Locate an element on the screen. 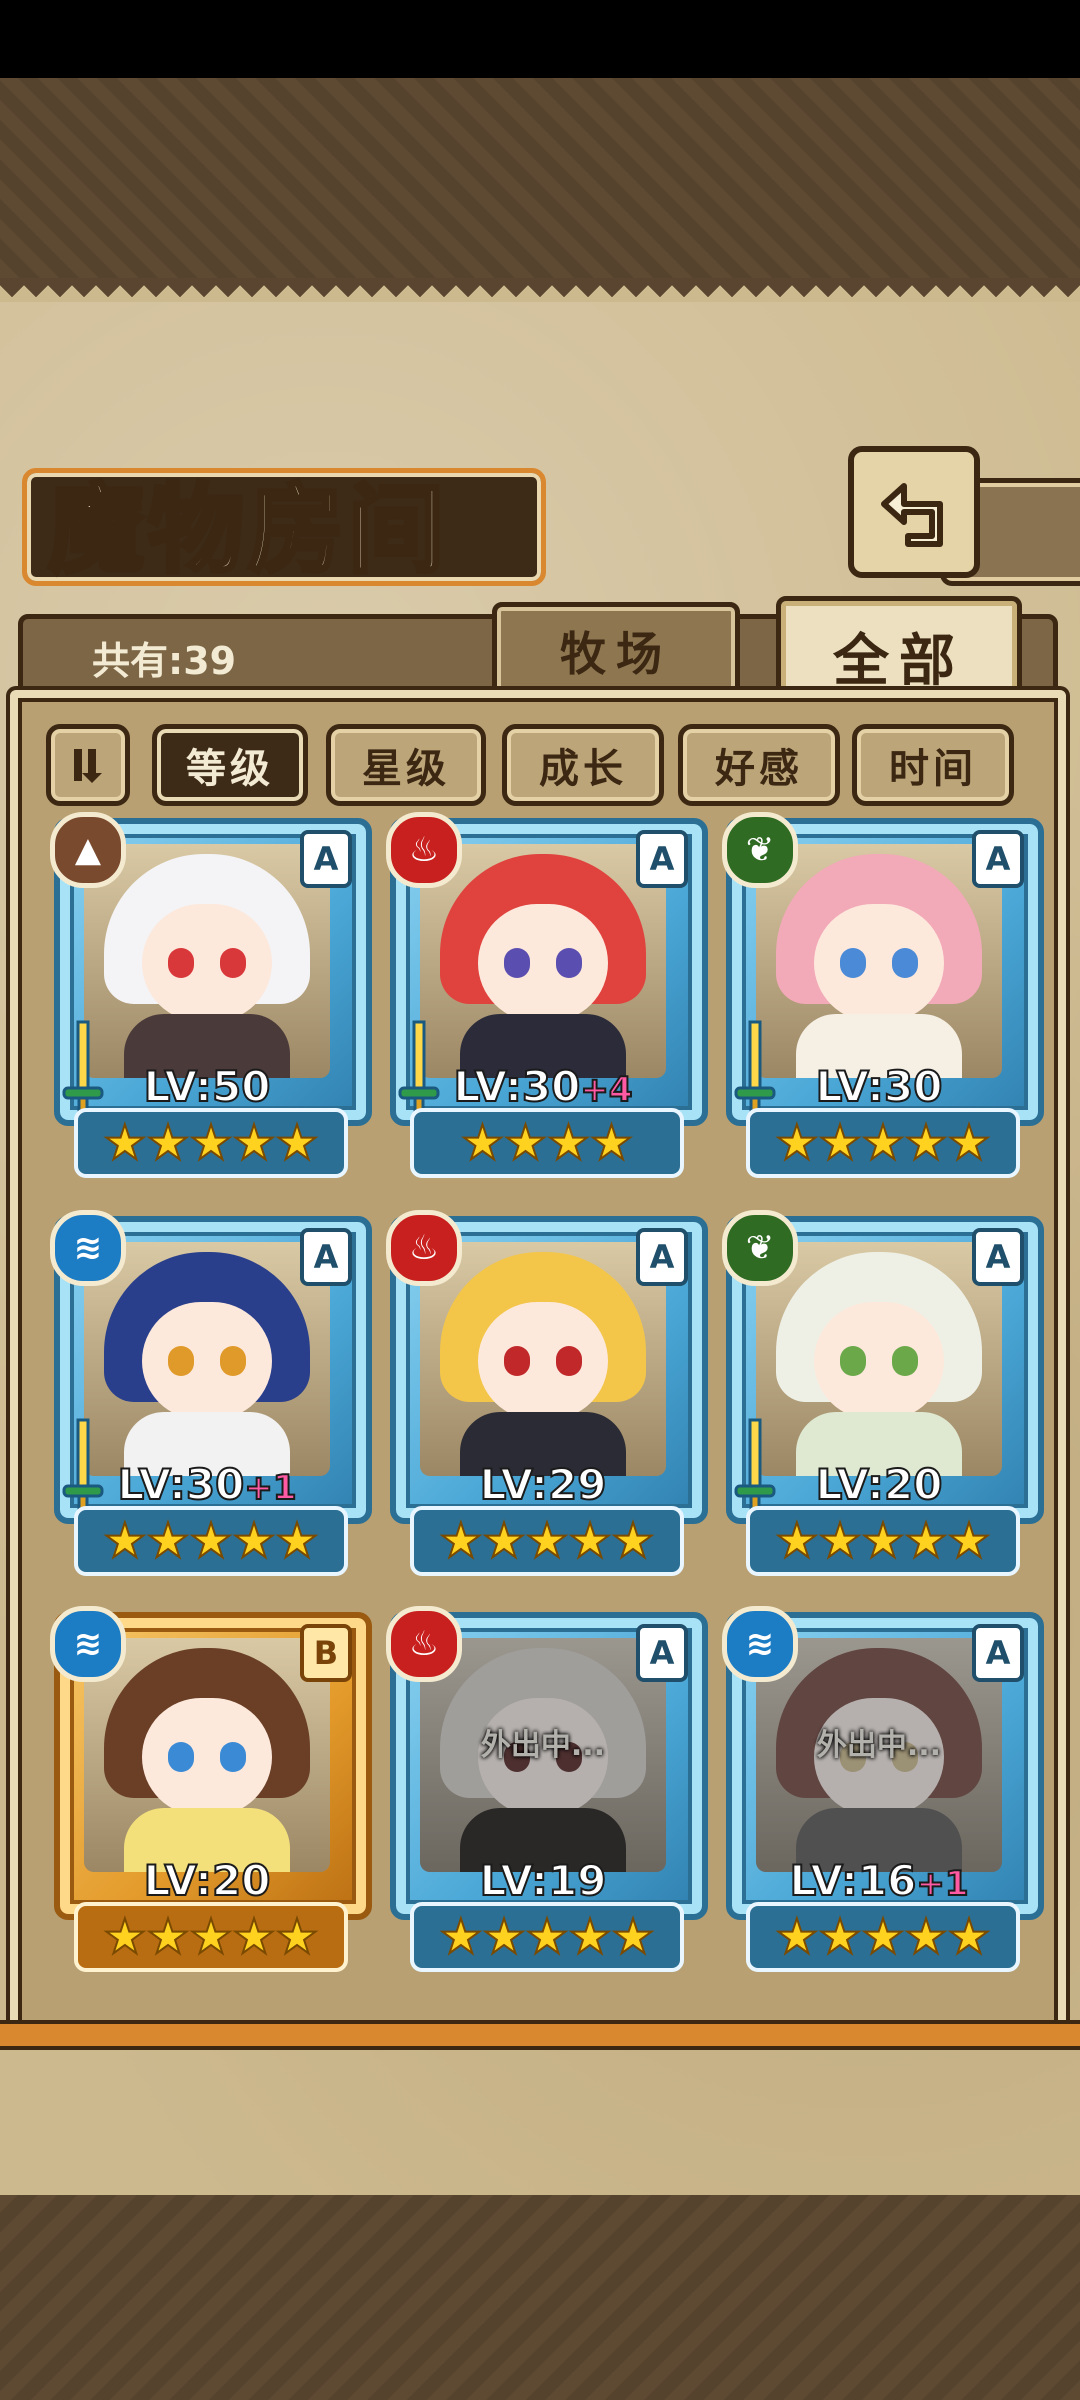  filter-time: 时间 is located at coordinates (933, 765).